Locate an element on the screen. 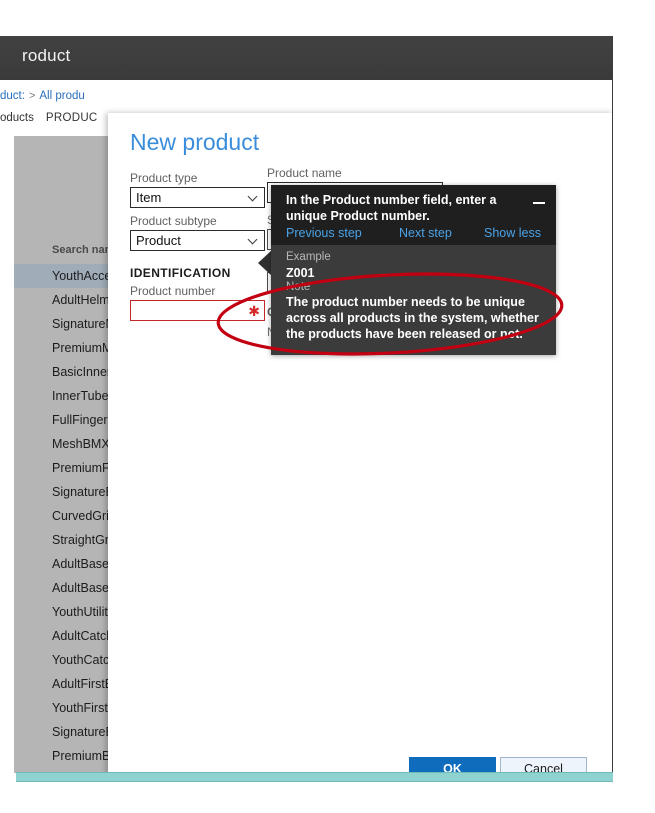 The height and width of the screenshot is (813, 655). cancel-button: Cancel is located at coordinates (543, 765).